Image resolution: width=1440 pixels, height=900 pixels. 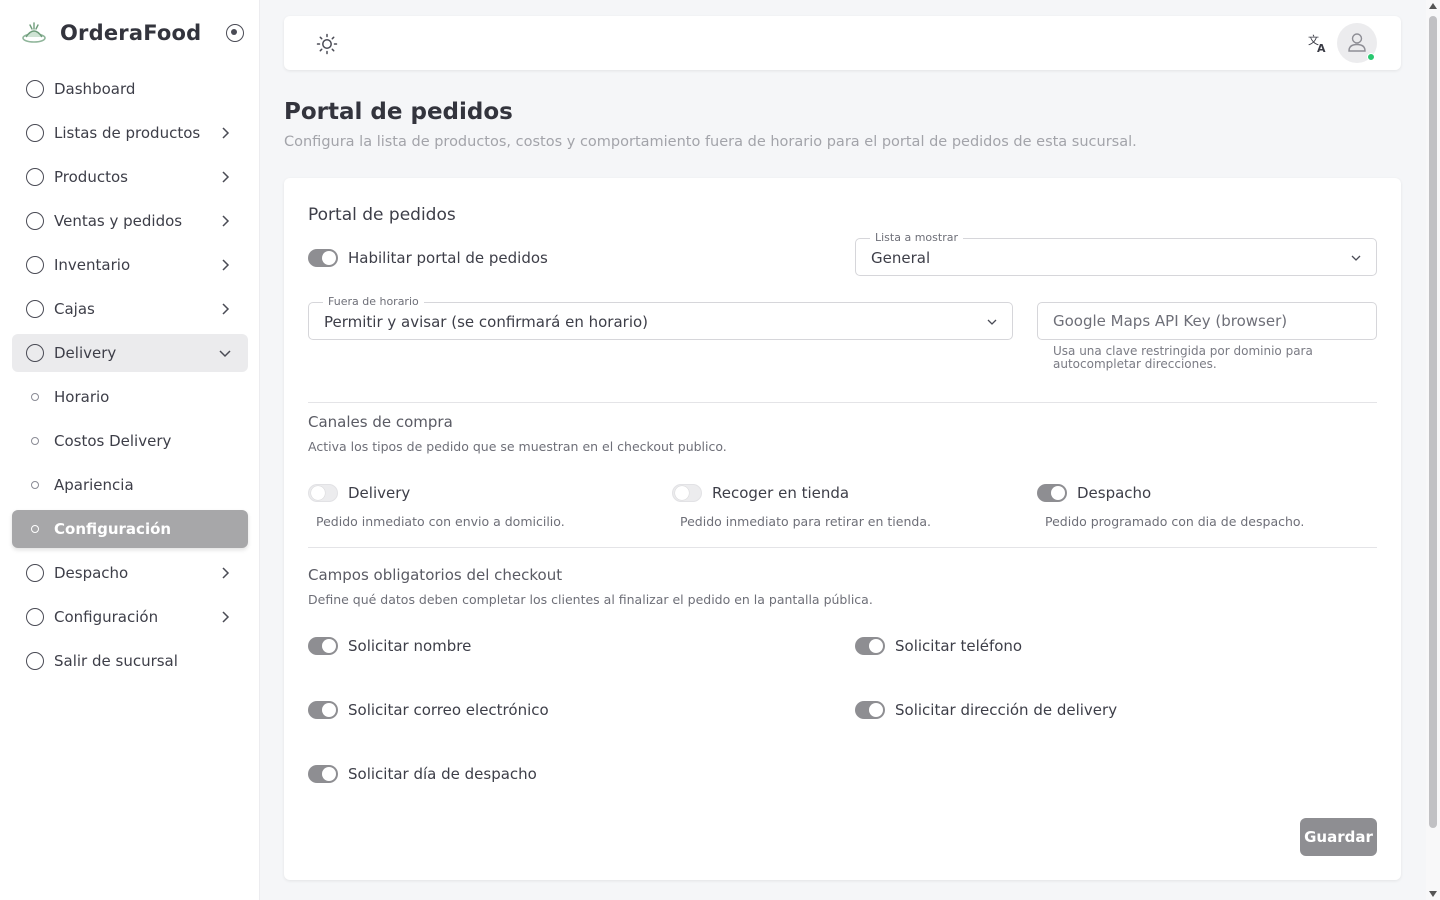 What do you see at coordinates (82, 397) in the screenshot?
I see `sidebar-item-label: Horario` at bounding box center [82, 397].